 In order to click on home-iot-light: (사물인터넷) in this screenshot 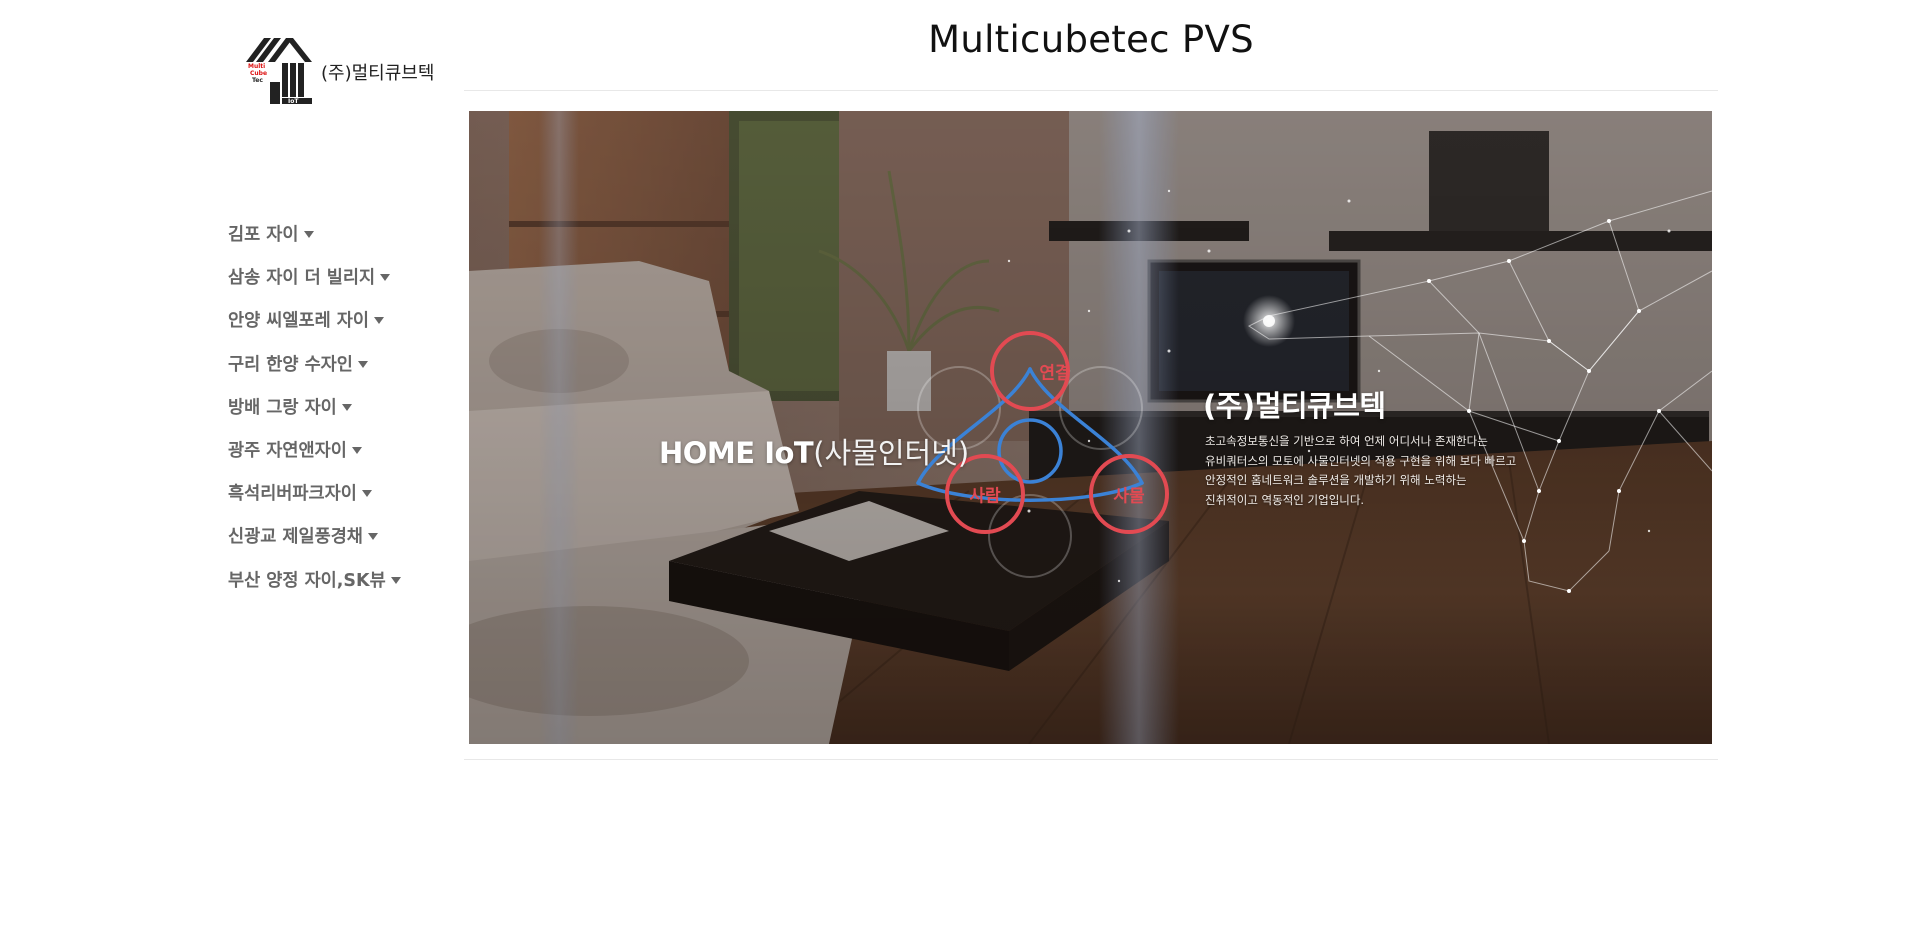, I will do `click(891, 453)`.